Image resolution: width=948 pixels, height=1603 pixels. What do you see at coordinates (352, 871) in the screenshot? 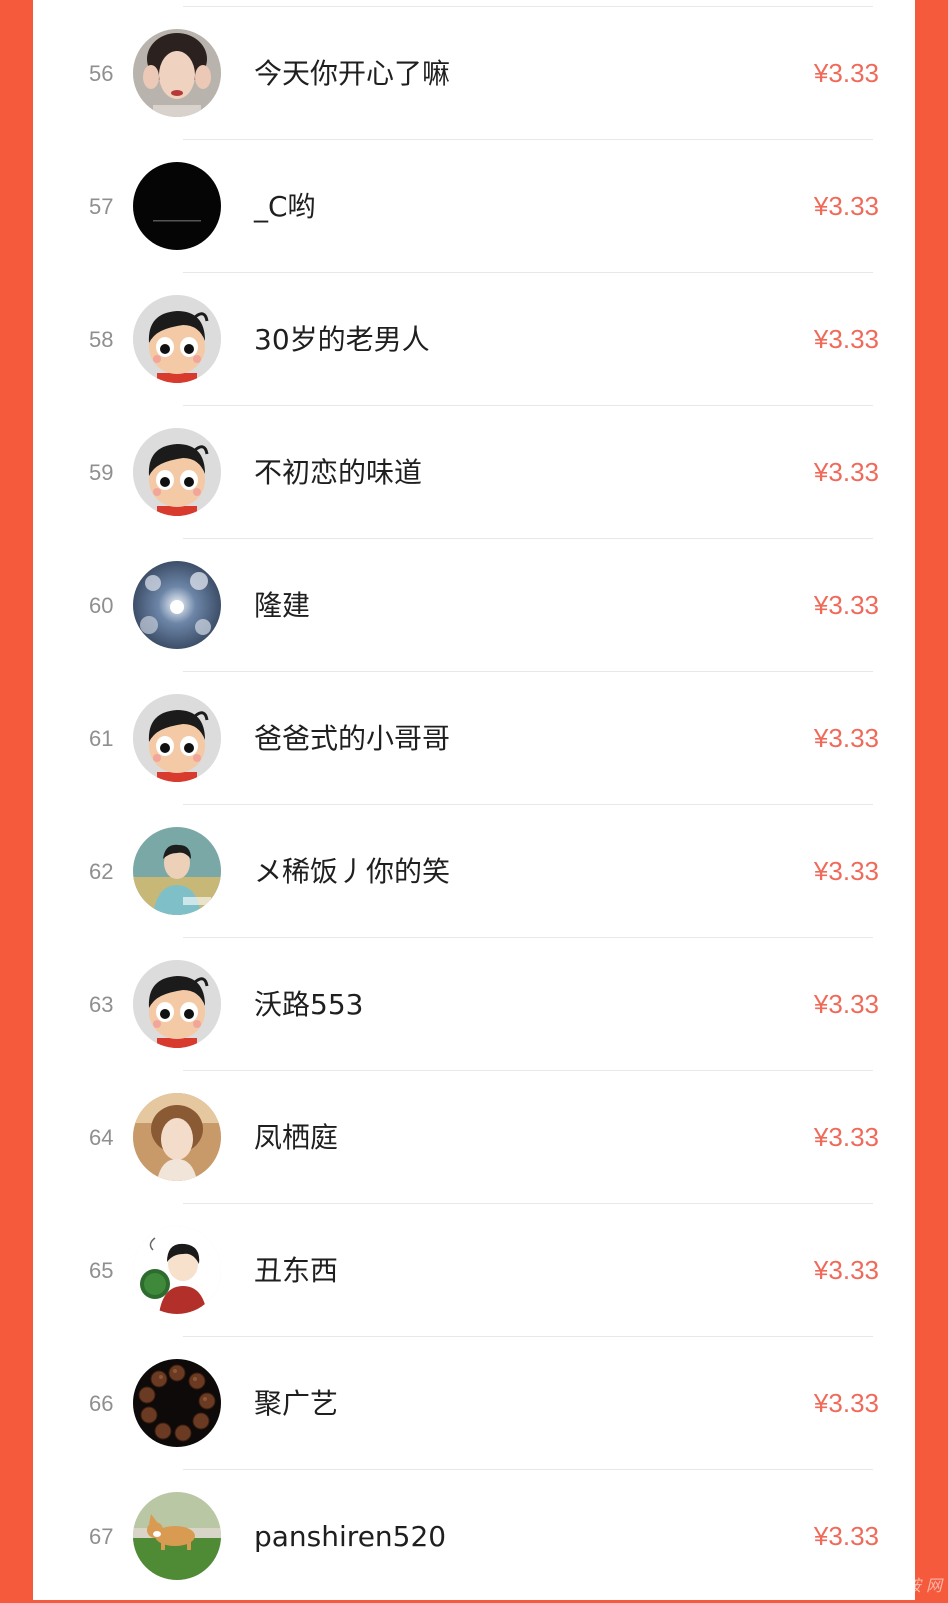
I see `user-name: メ稀饭丿你的笑` at bounding box center [352, 871].